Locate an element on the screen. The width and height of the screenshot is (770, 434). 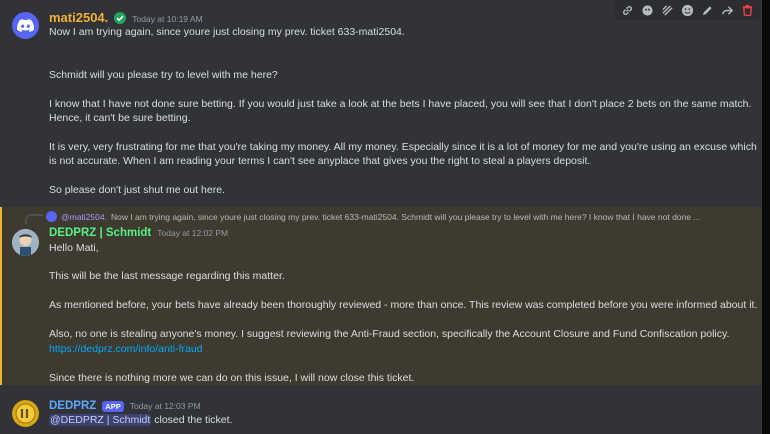
ticket-icon is located at coordinates (647, 10).